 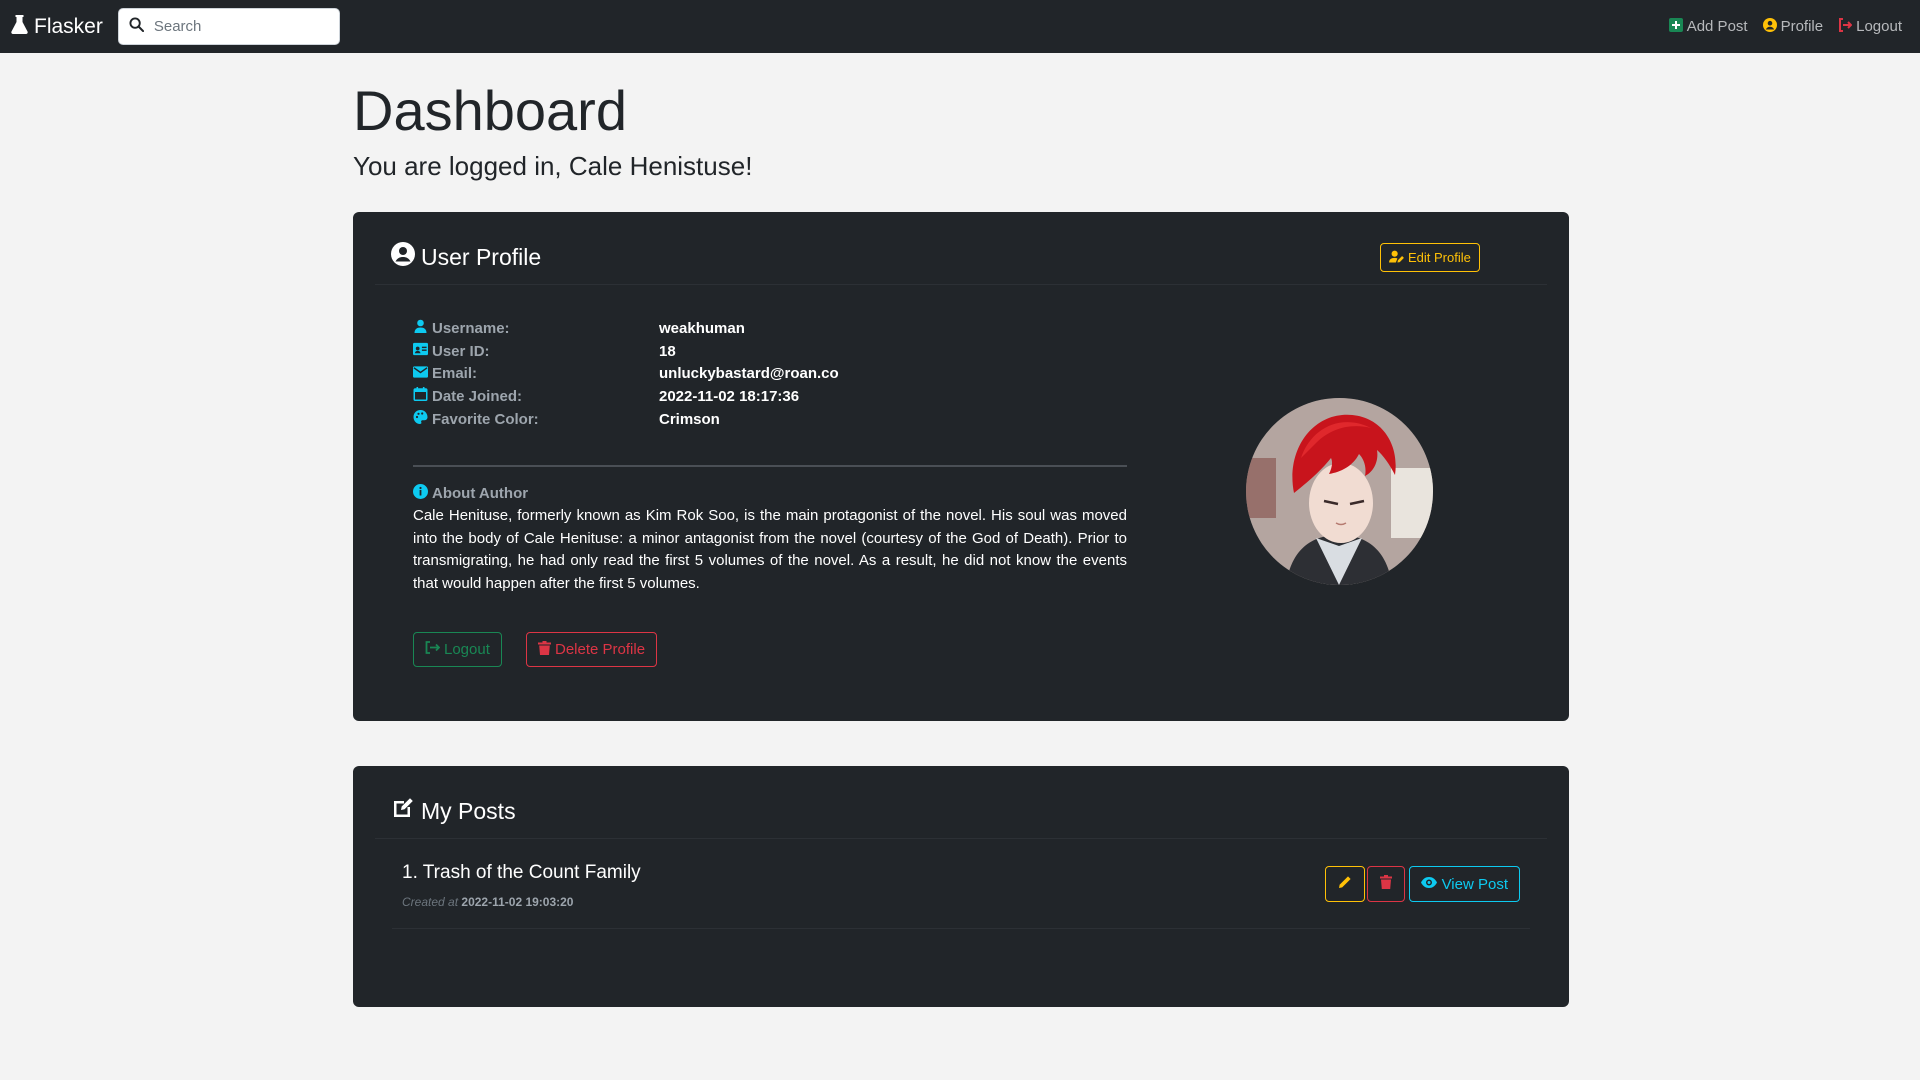 I want to click on plus-square-icon, so click(x=1675, y=26).